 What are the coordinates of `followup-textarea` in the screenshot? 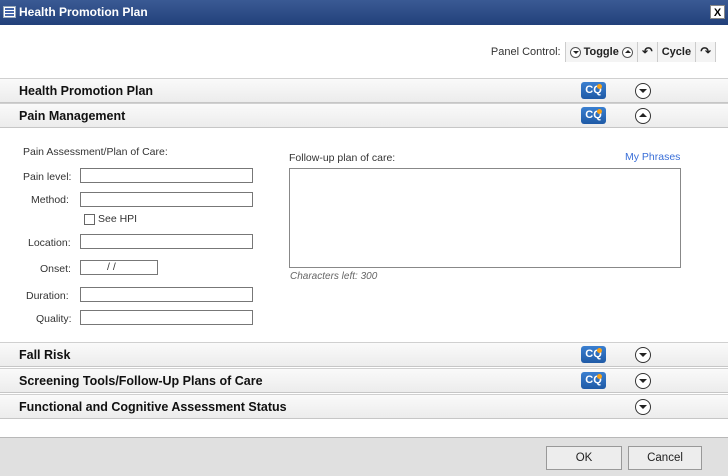 It's located at (485, 218).